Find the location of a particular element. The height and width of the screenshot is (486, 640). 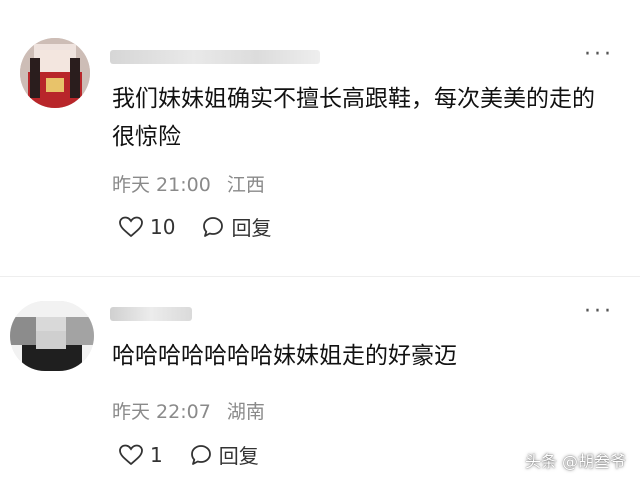

divider is located at coordinates (320, 276).